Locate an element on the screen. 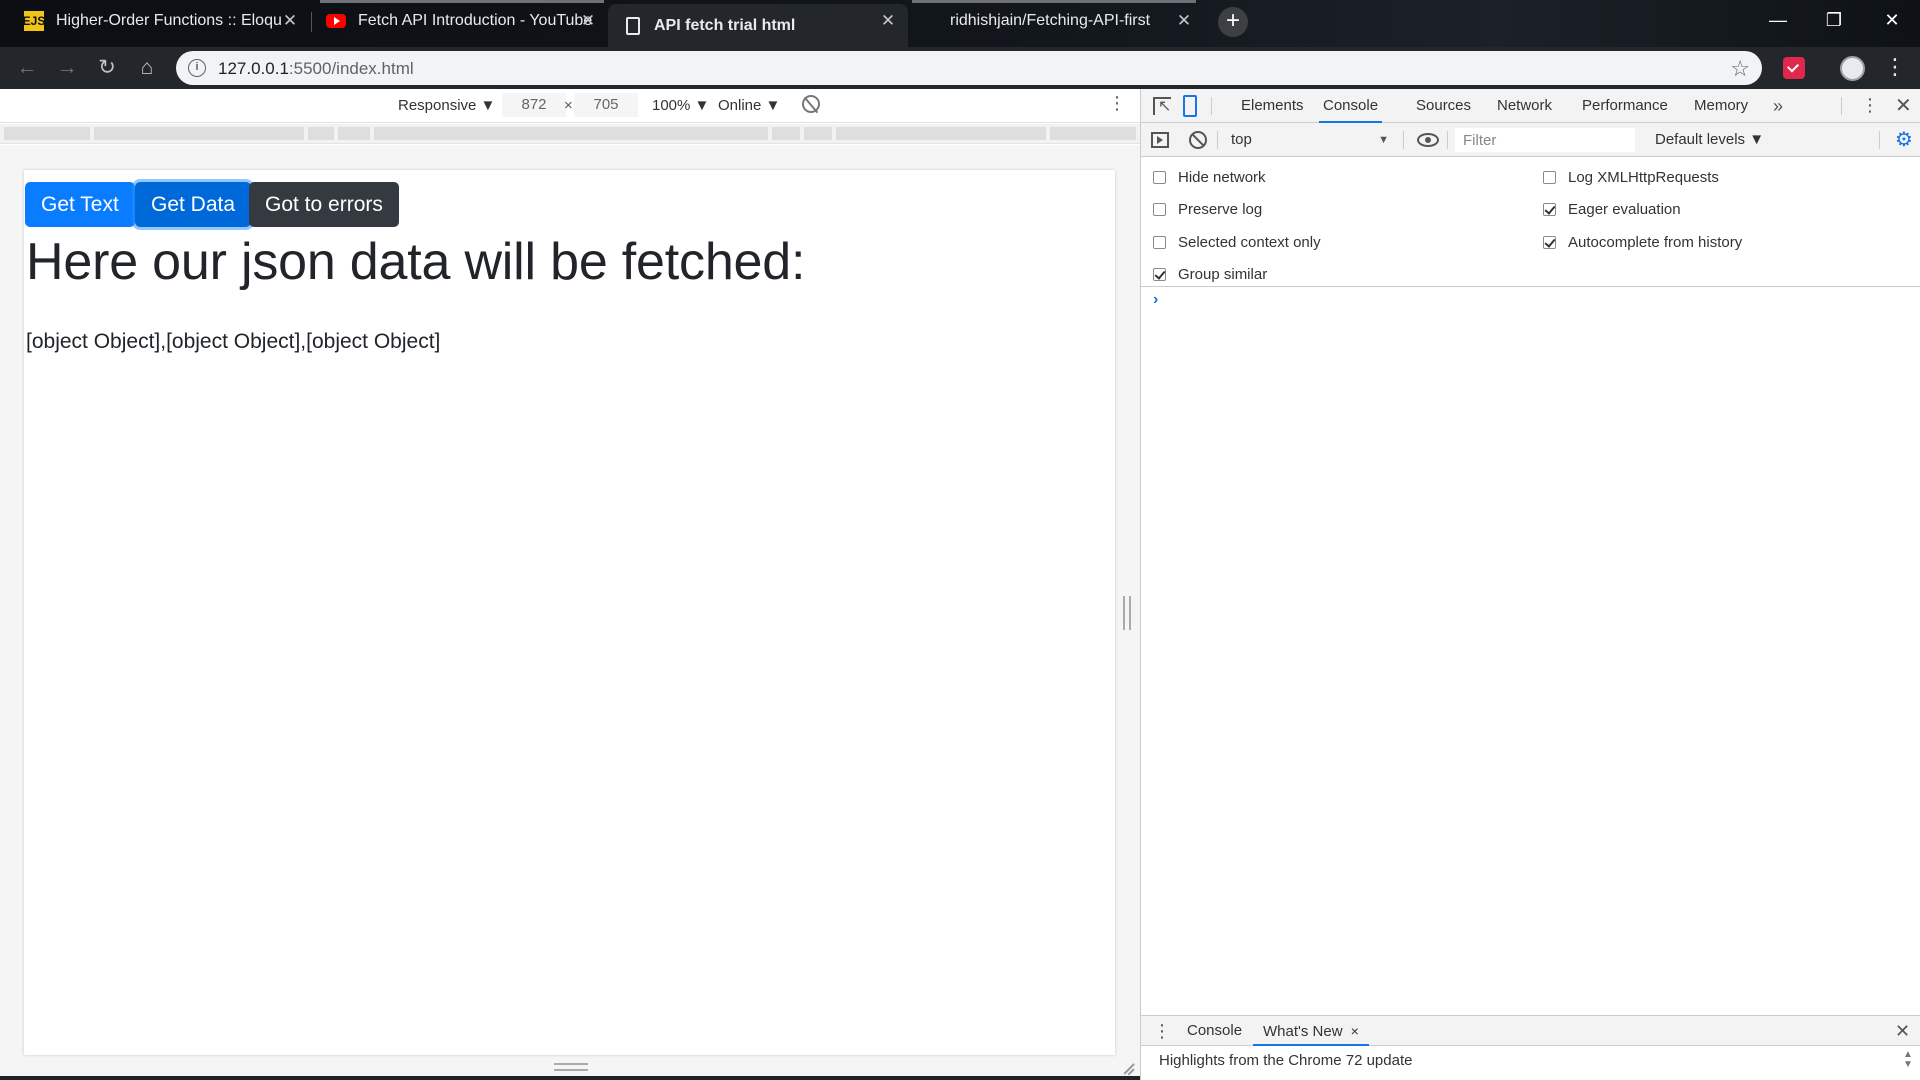 Image resolution: width=1920 pixels, height=1080 pixels. minimize-icon: — is located at coordinates (1778, 20).